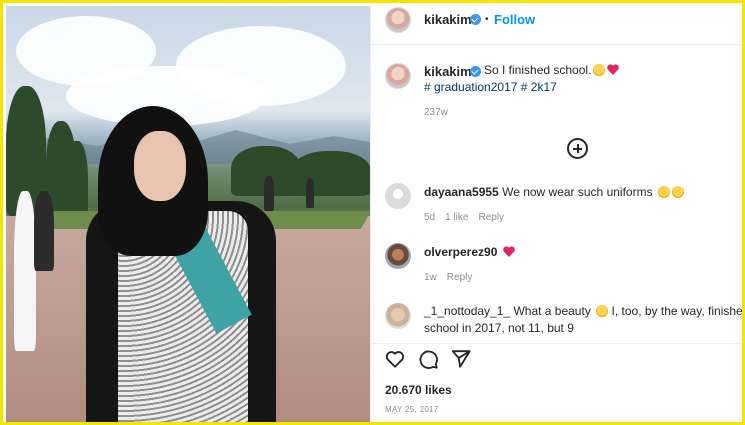 This screenshot has height=425, width=745. I want to click on hashtag-link: # graduation2017, so click(470, 87).